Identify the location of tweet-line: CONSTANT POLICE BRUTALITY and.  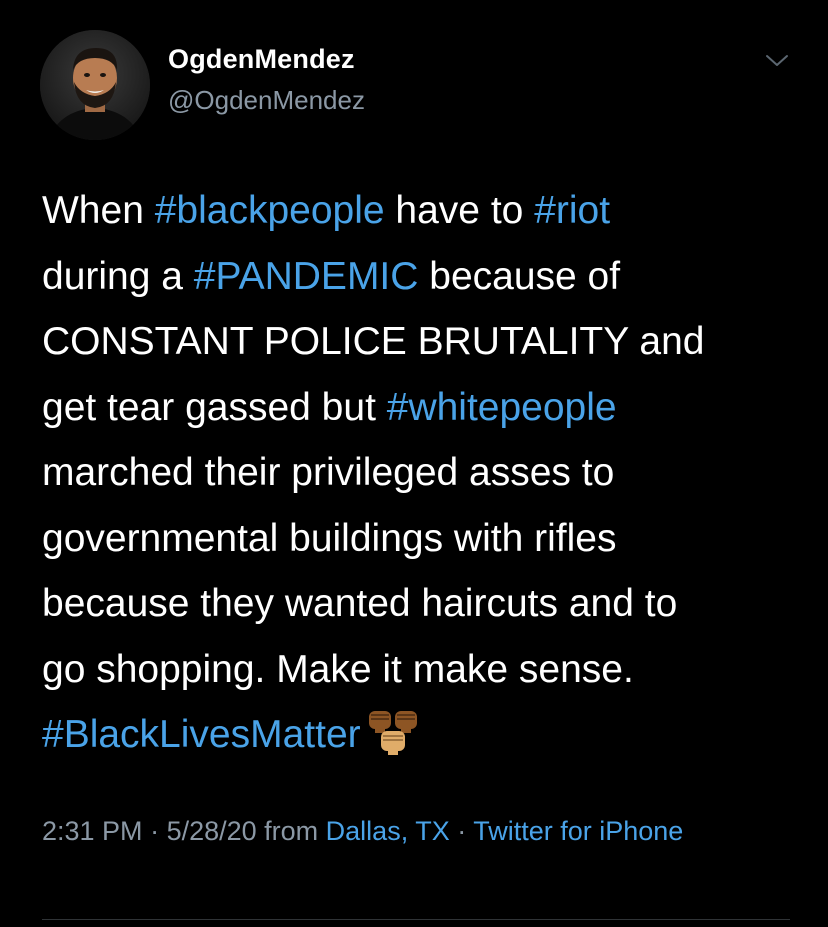
(422, 342).